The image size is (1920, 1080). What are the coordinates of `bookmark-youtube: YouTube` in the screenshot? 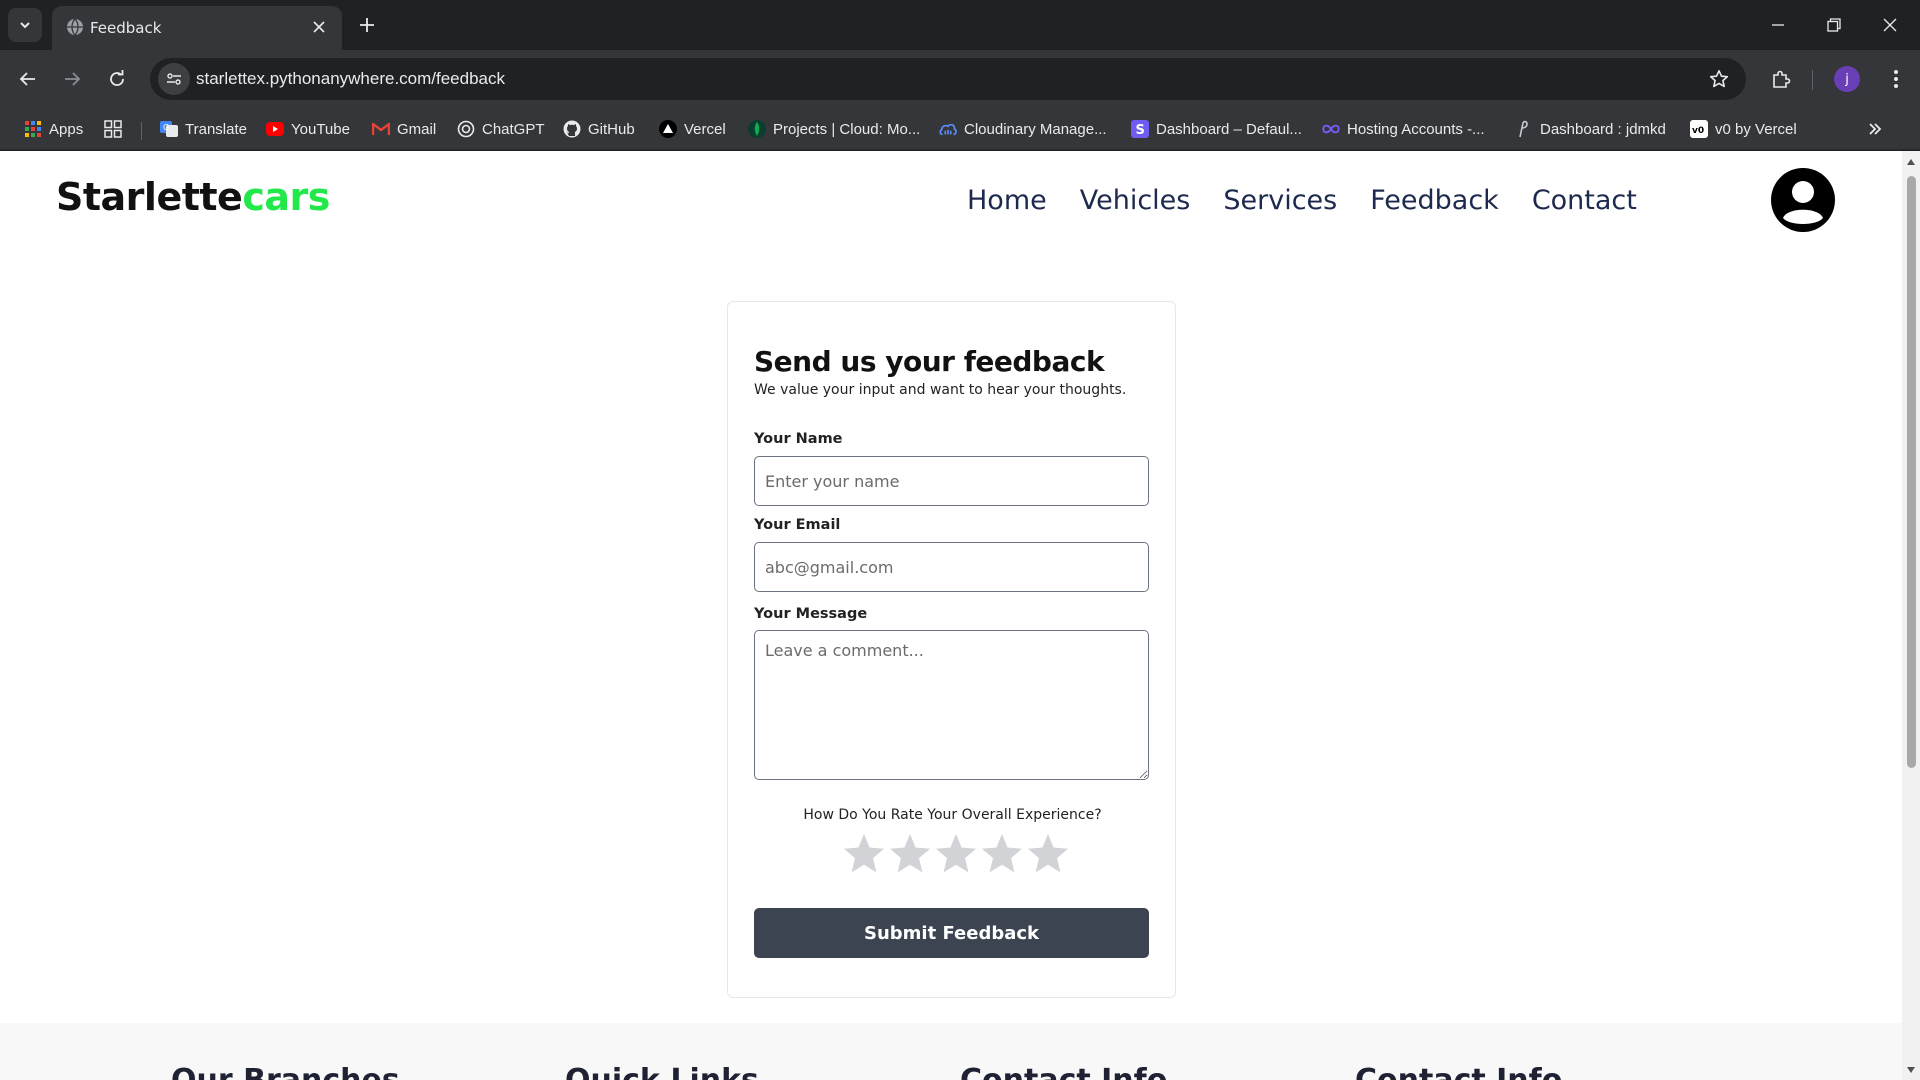 It's located at (308, 129).